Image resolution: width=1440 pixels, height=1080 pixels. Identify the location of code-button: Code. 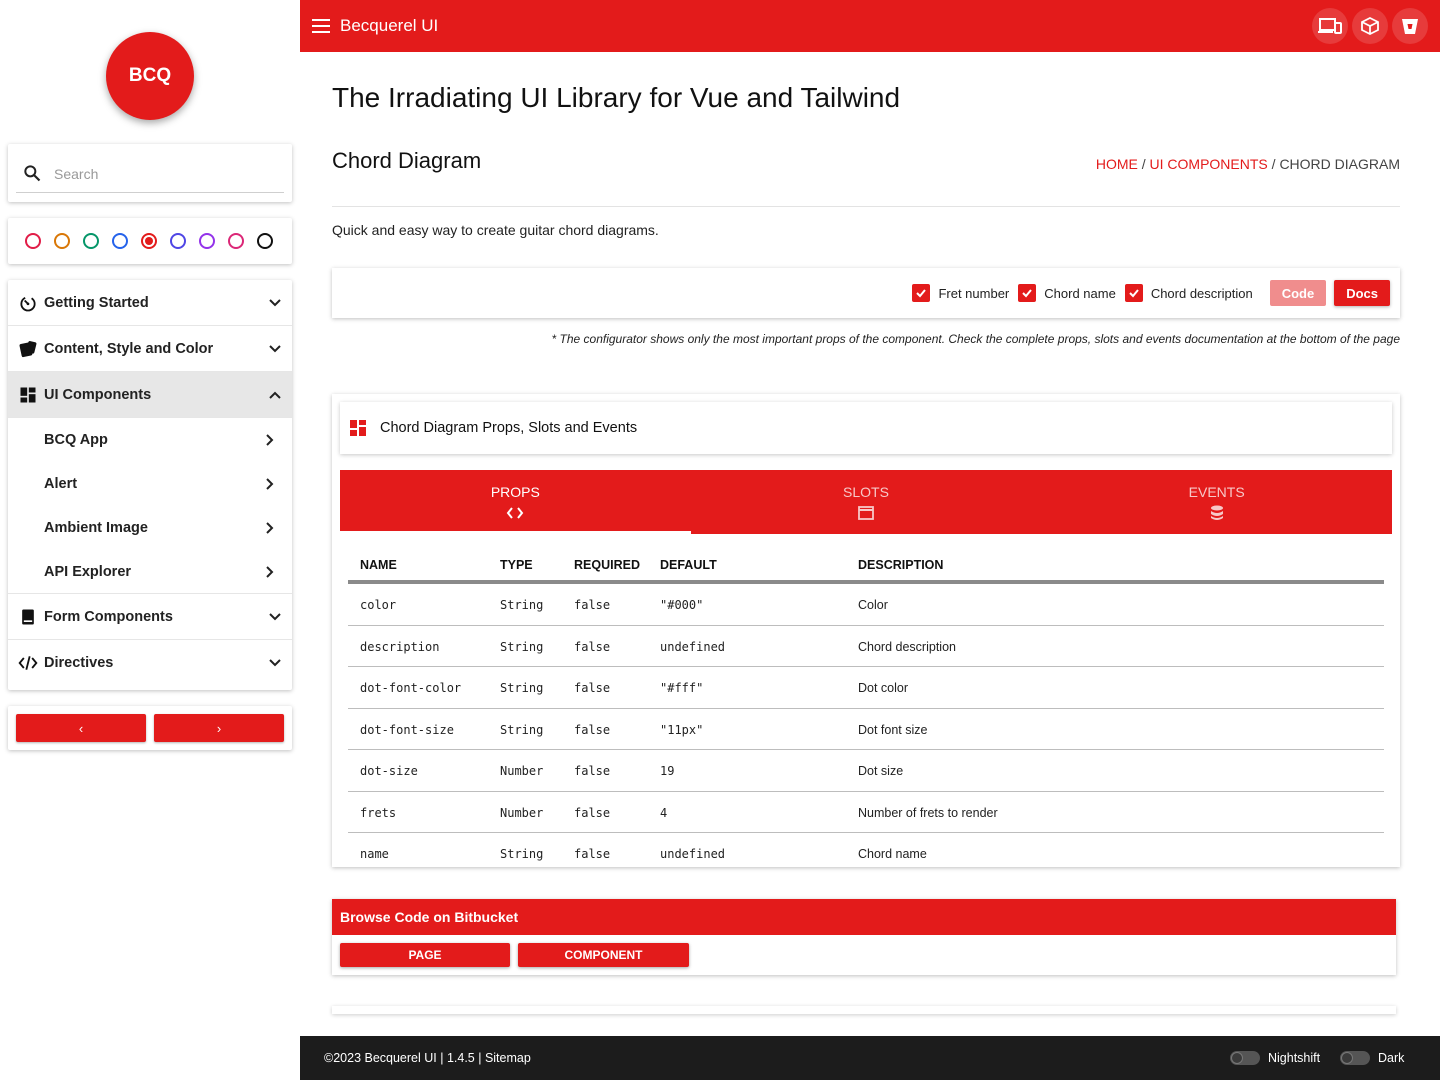
(1298, 293).